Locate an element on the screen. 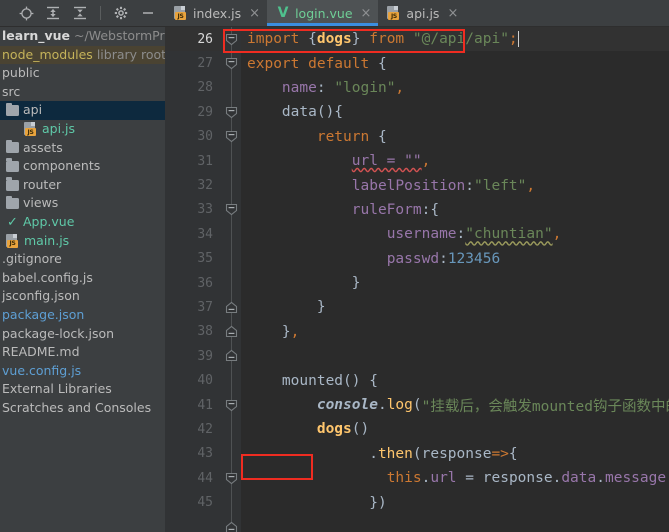 This screenshot has width=669, height=532. vue-file-icon: V is located at coordinates (283, 13).